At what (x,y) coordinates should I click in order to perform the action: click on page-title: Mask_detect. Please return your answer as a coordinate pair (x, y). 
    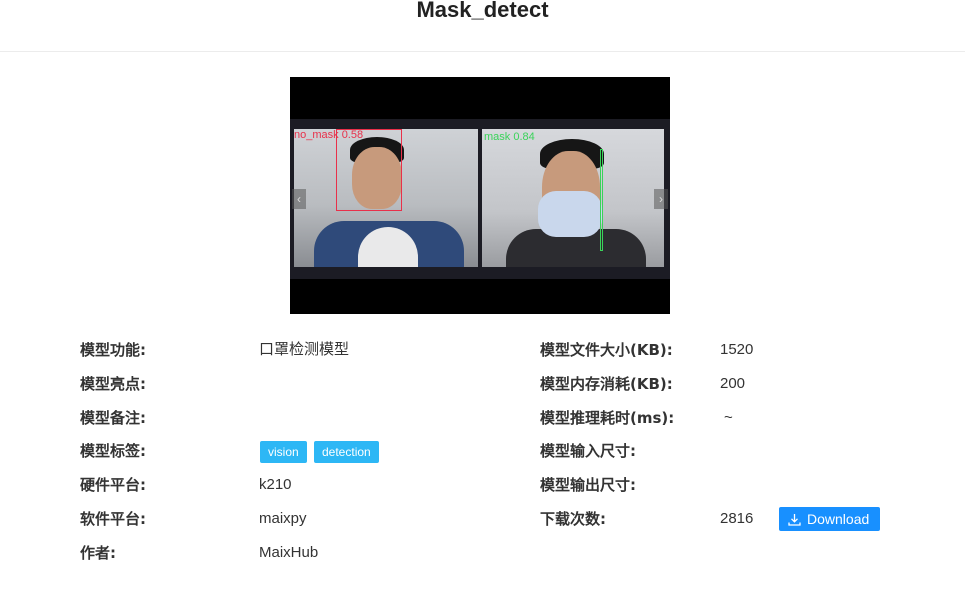
    Looking at the image, I should click on (482, 11).